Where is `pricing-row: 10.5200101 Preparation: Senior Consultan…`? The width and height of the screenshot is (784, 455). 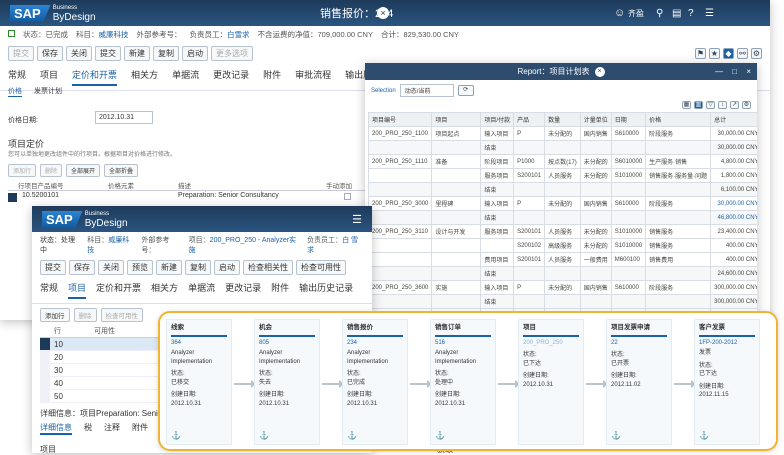
pricing-row: 10.5200101 Preparation: Senior Consultan… is located at coordinates (188, 198).